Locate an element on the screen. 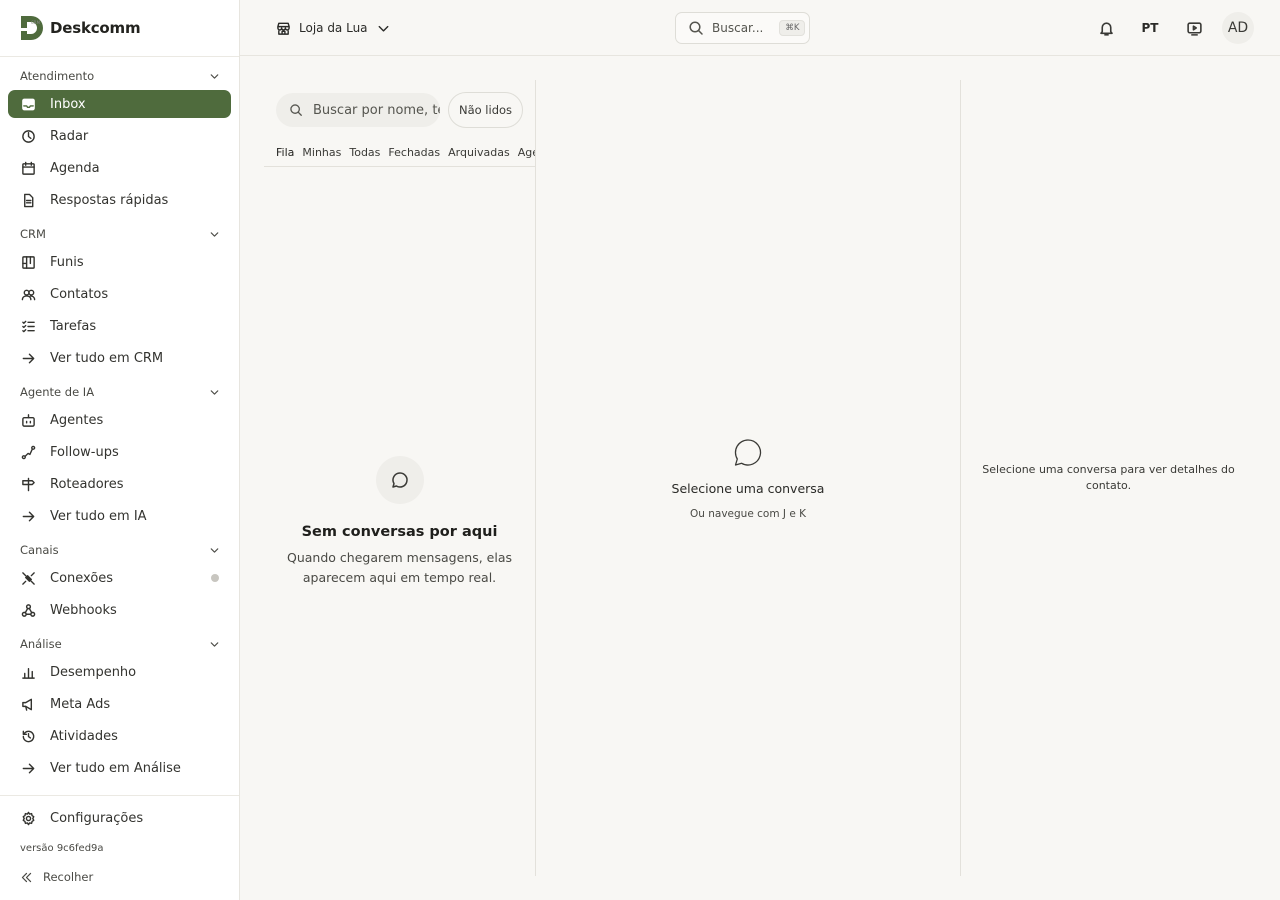  sidebar-item-label: Inbox is located at coordinates (68, 104).